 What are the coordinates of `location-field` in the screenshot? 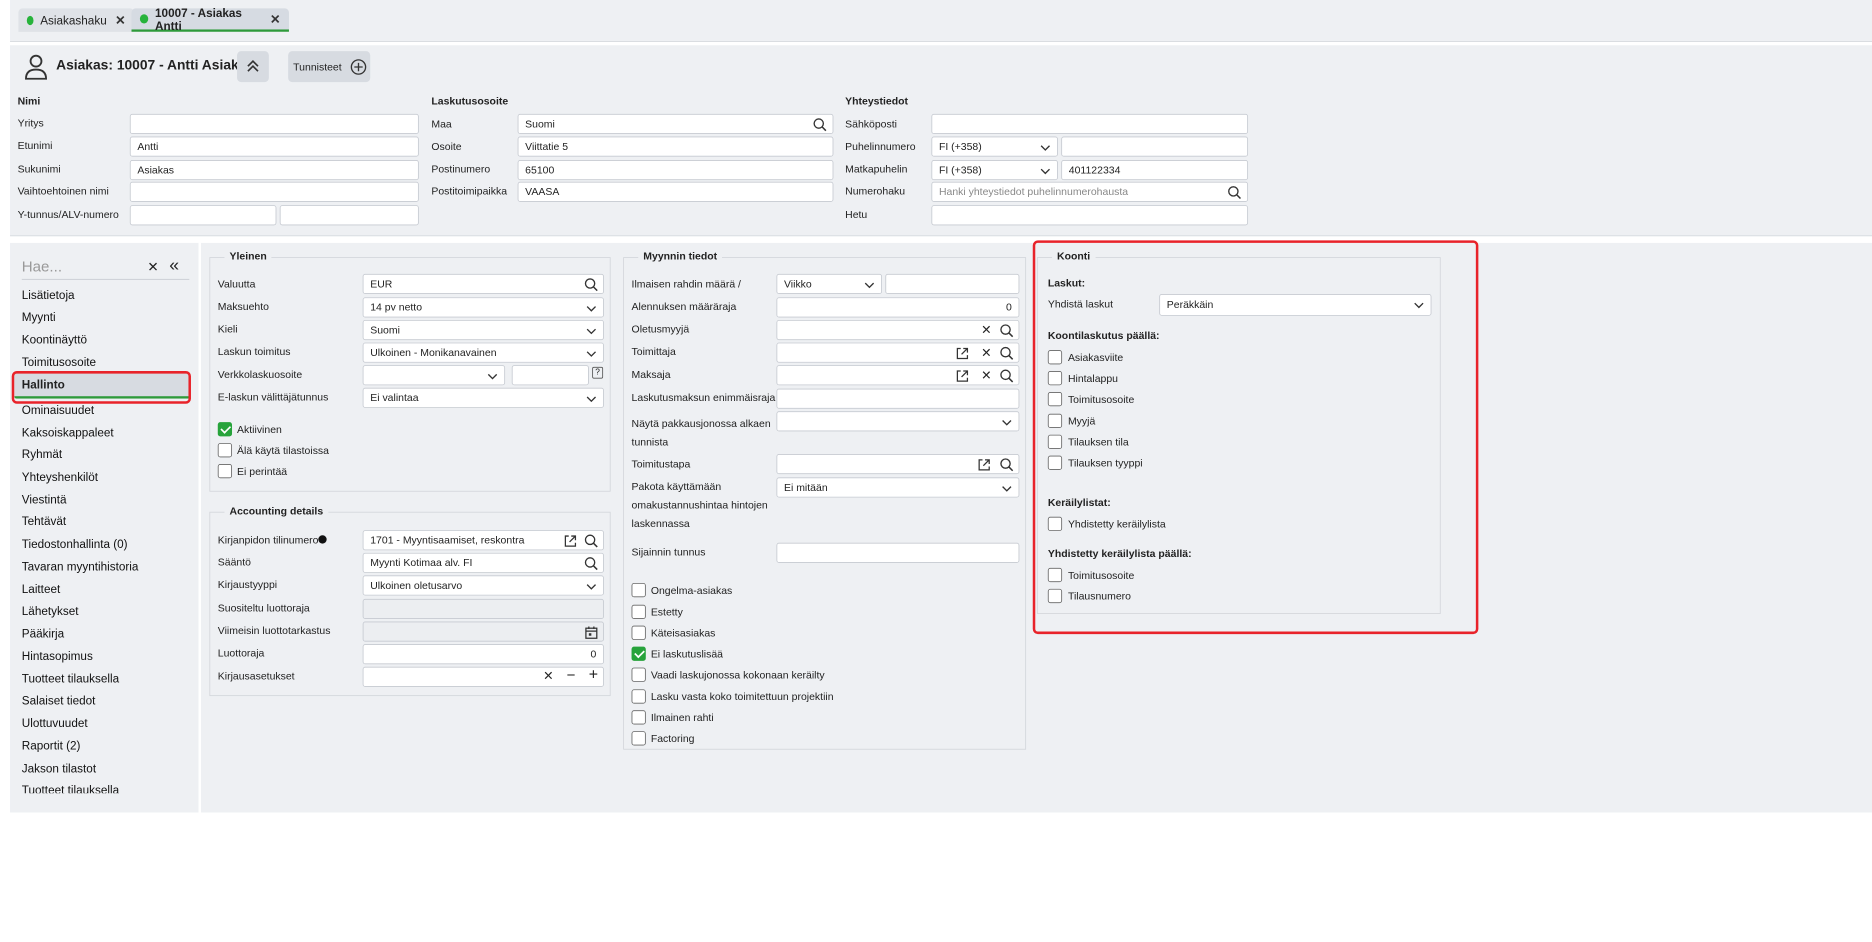 It's located at (898, 552).